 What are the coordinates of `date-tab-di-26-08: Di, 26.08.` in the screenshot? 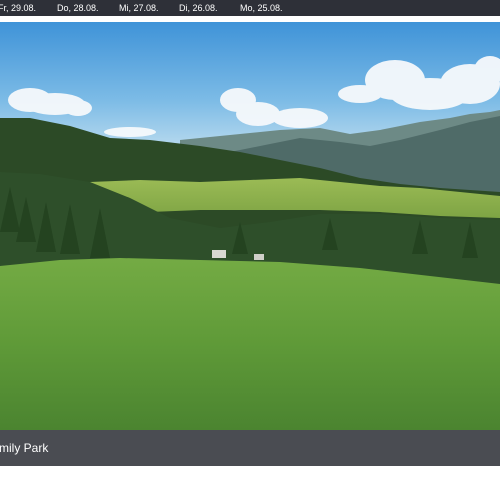 It's located at (198, 8).